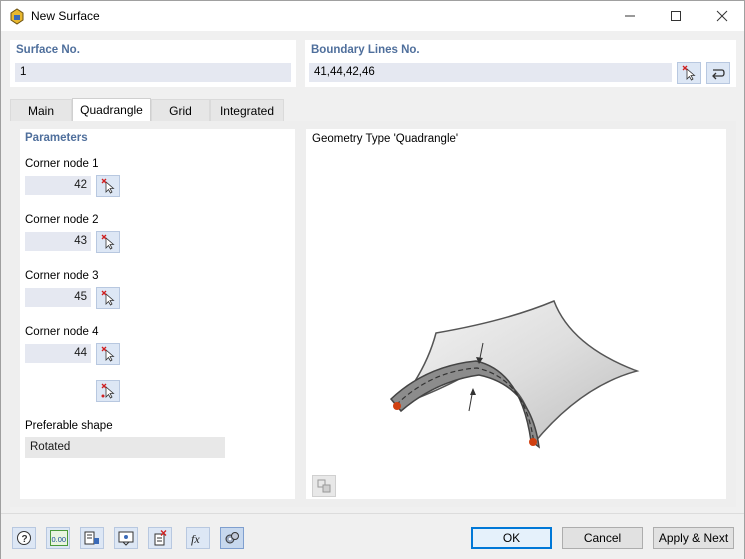  I want to click on corner-node-4-pick-button, so click(108, 354).